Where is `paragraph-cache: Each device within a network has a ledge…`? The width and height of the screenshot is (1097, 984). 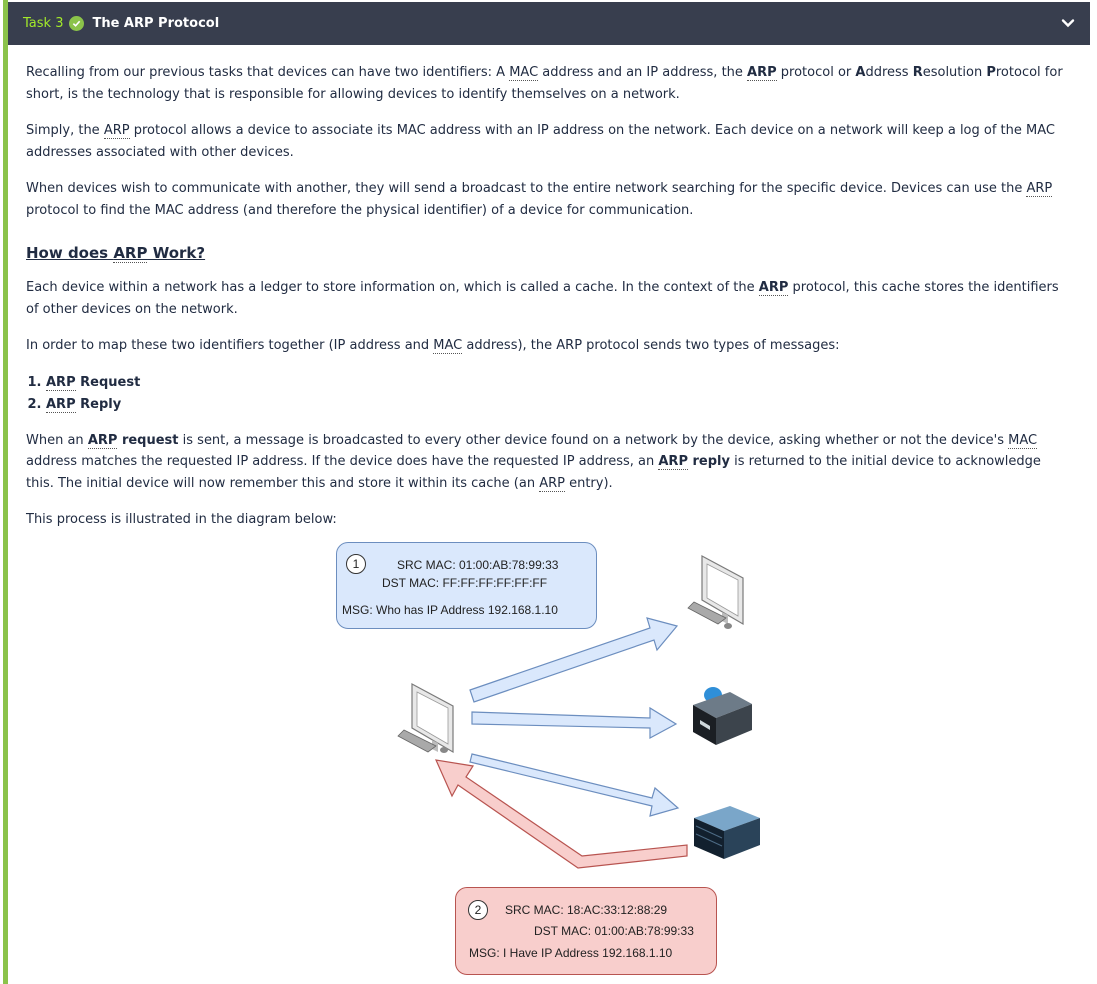
paragraph-cache: Each device within a network has a ledge… is located at coordinates (542, 298).